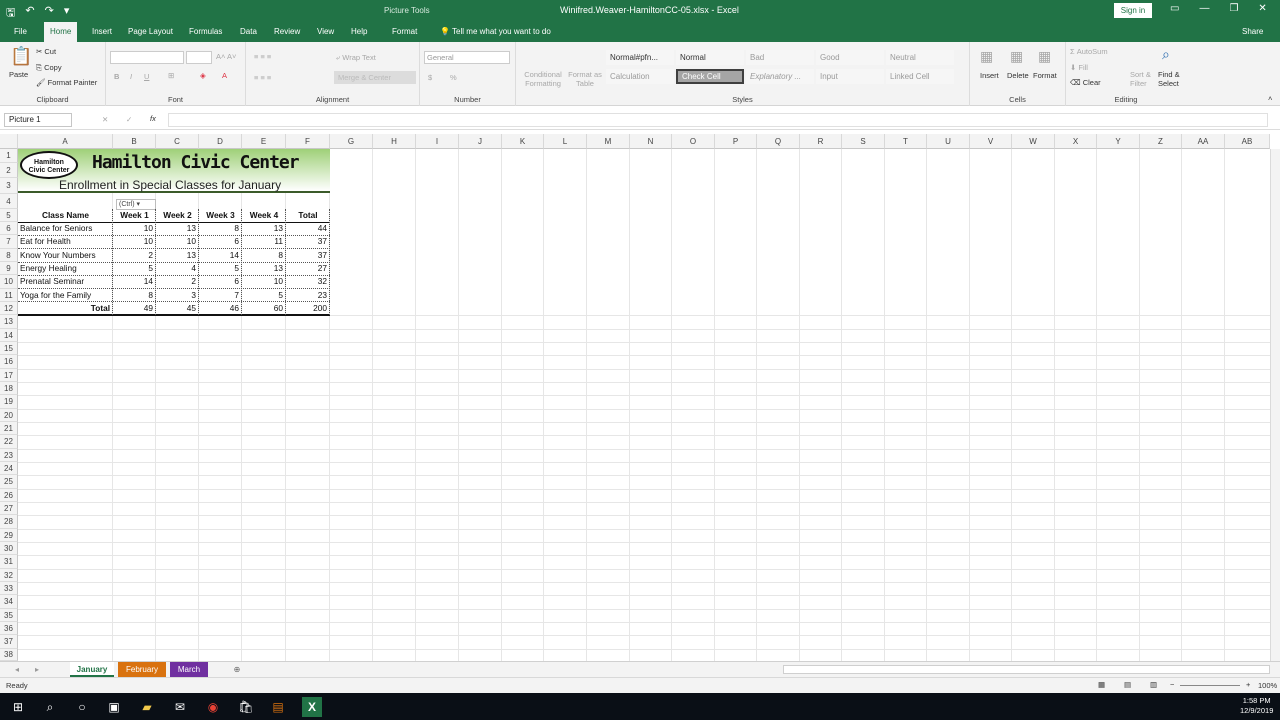 The image size is (1280, 720). What do you see at coordinates (65, 255) in the screenshot?
I see `table-cell: Know Your Numbers` at bounding box center [65, 255].